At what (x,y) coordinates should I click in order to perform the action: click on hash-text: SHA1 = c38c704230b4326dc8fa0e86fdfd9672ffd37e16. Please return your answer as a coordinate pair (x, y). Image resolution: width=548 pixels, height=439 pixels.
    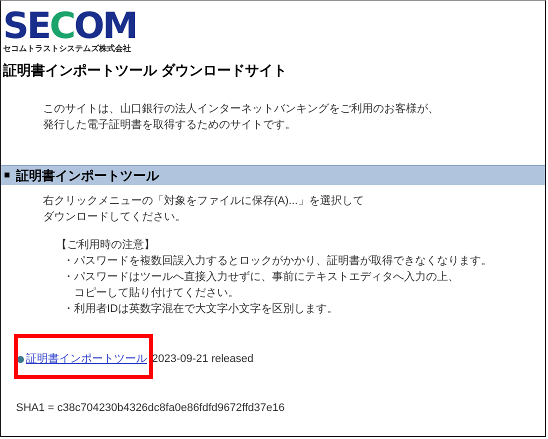
    Looking at the image, I should click on (150, 408).